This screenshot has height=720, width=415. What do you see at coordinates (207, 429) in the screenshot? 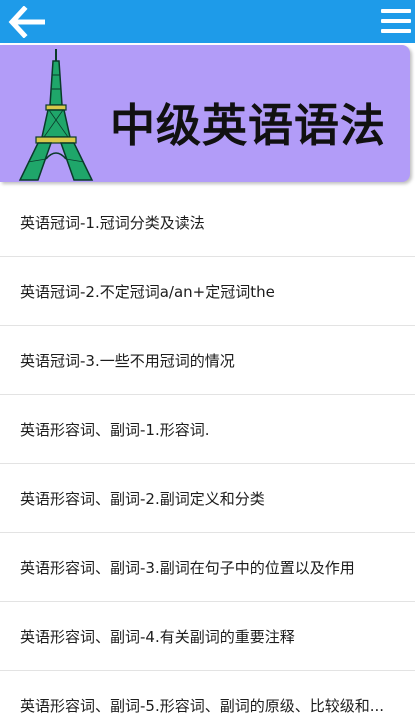
I see `list-item: 英语形容词、副词-1.形容词.` at bounding box center [207, 429].